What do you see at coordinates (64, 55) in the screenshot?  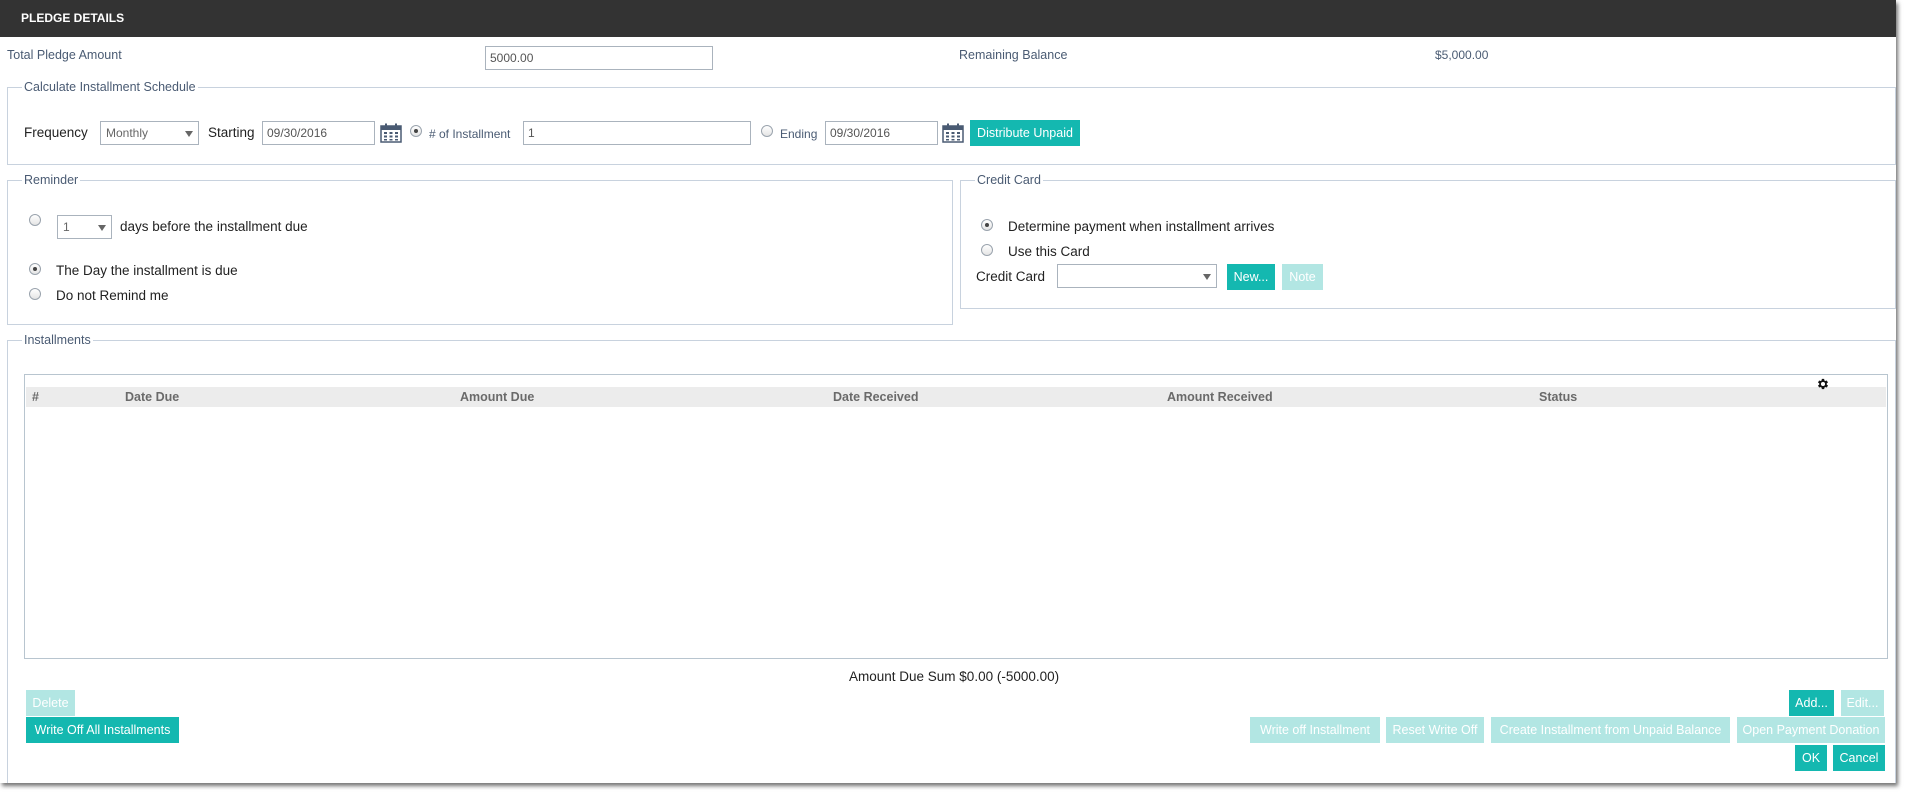 I see `total-pledge-label: Total Pledge Amount` at bounding box center [64, 55].